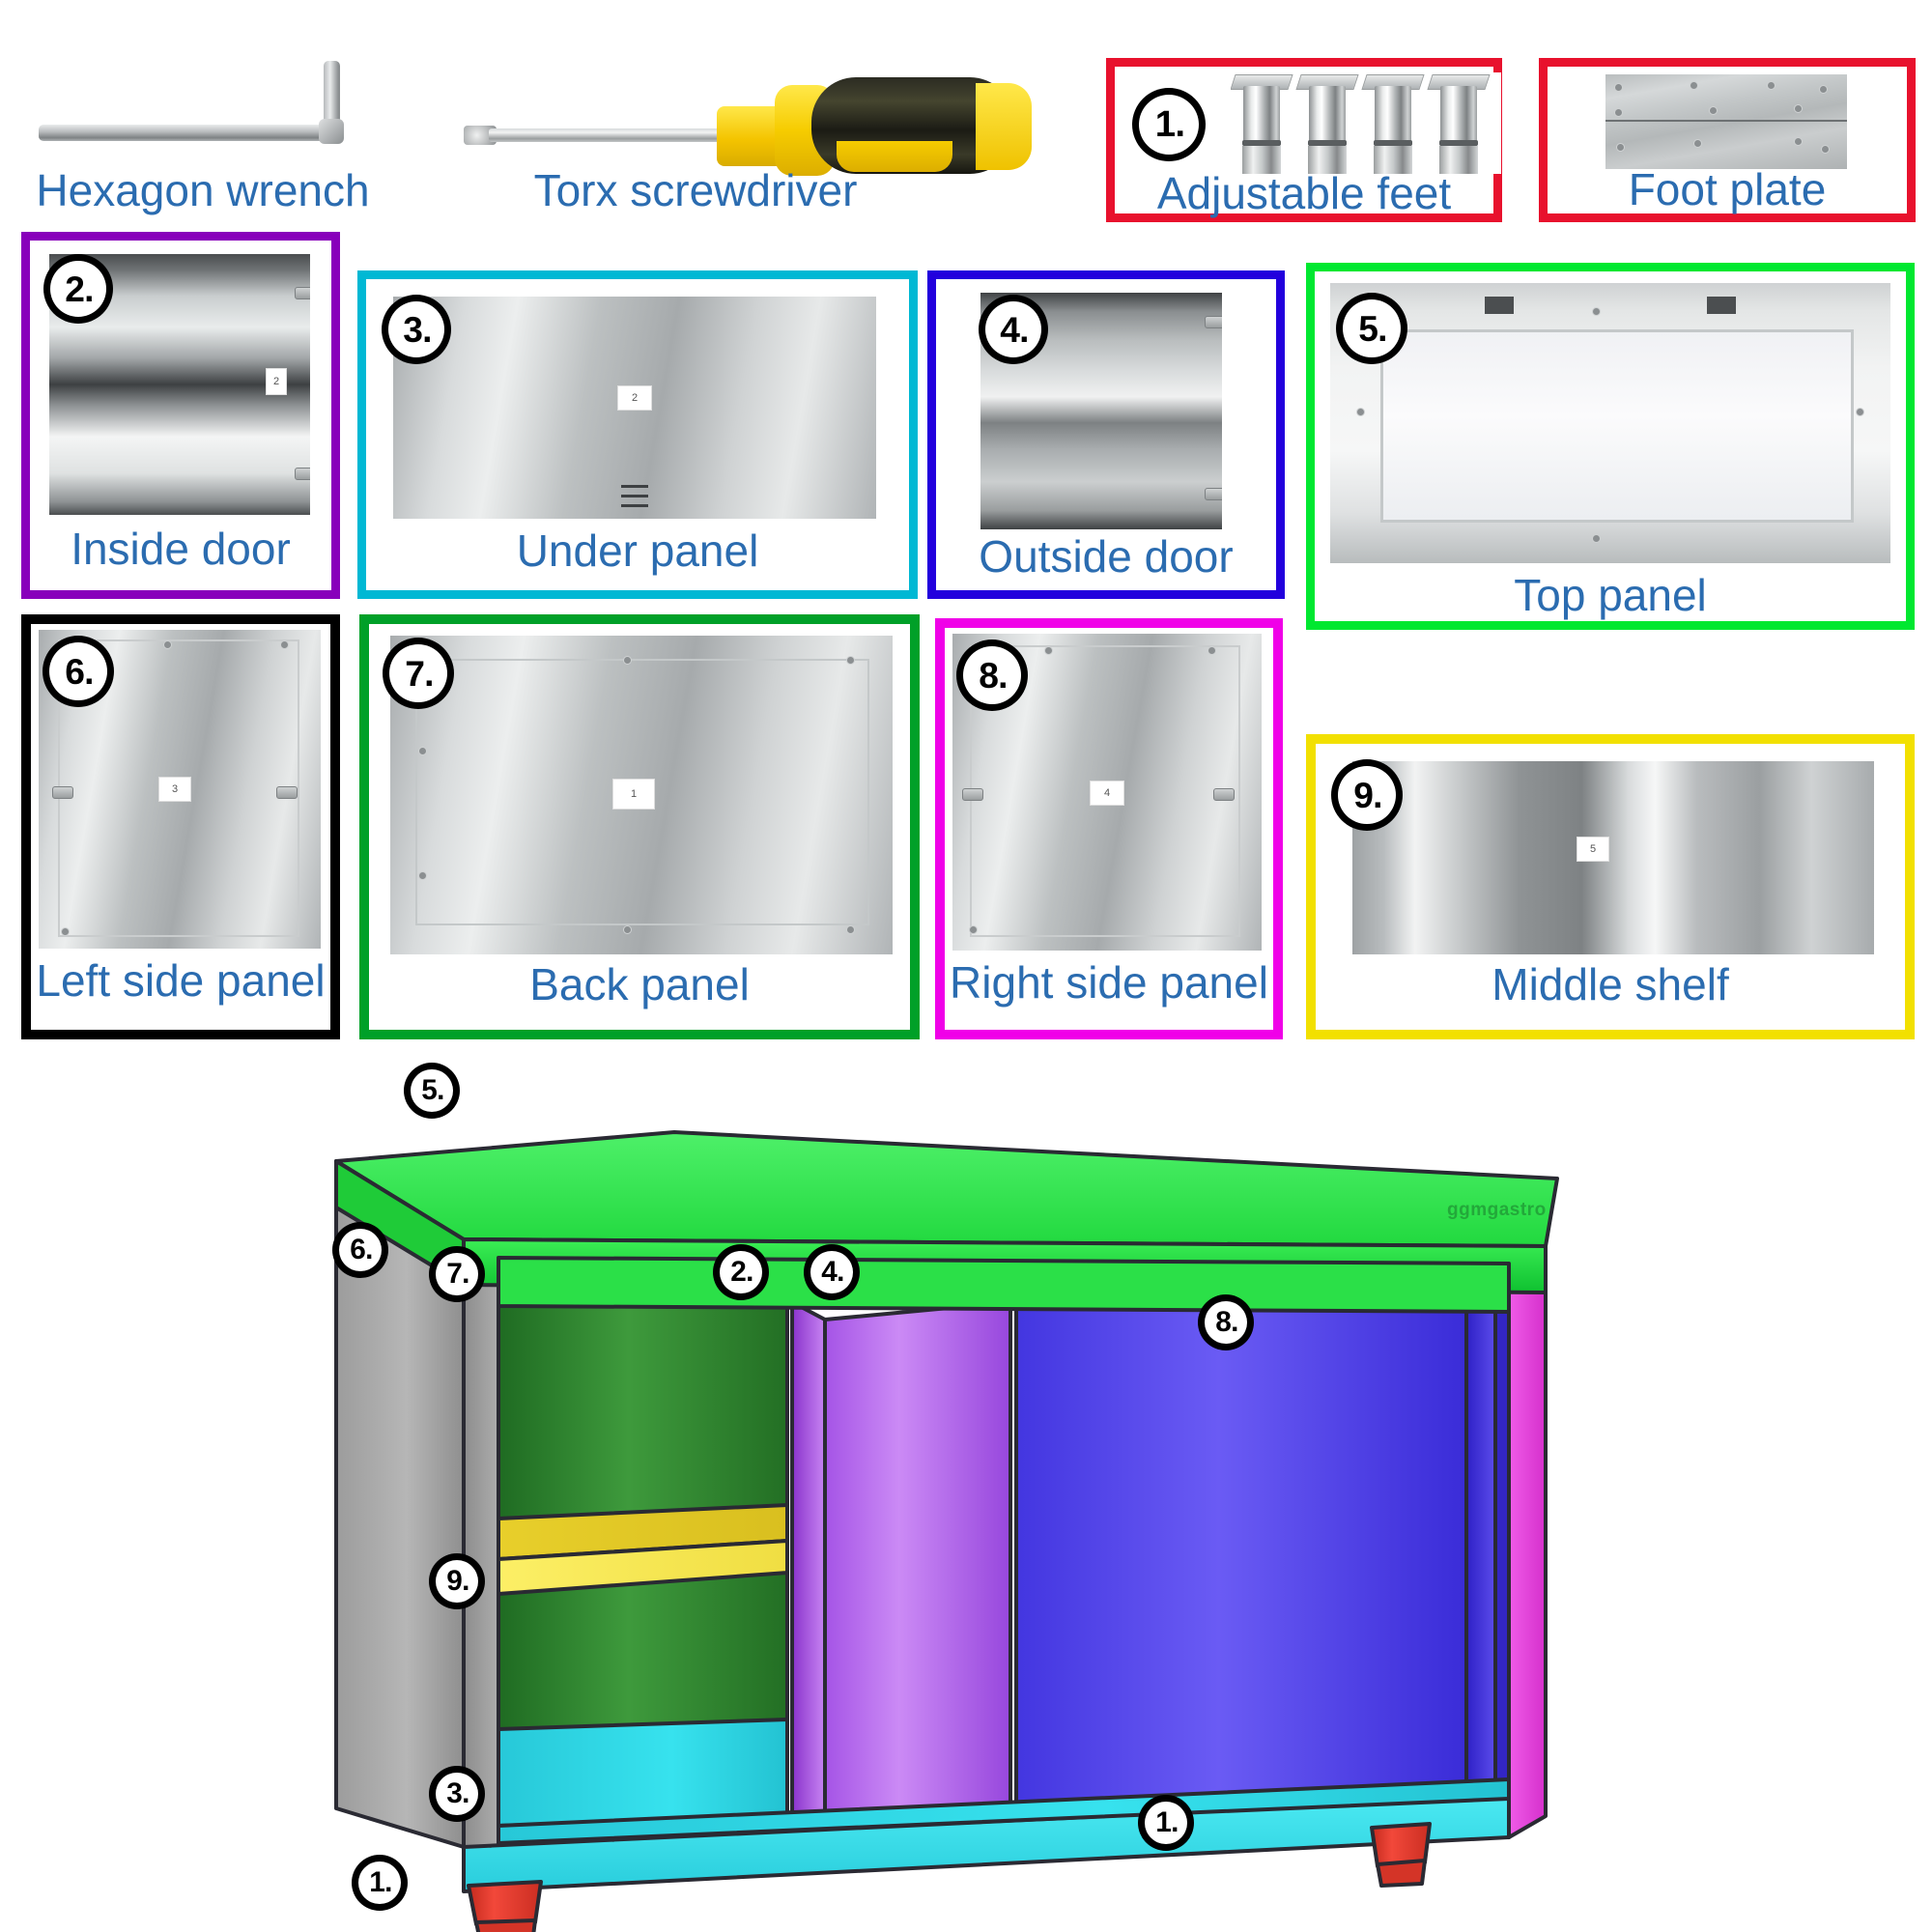  I want to click on screwdriver-end-cap, so click(1004, 126).